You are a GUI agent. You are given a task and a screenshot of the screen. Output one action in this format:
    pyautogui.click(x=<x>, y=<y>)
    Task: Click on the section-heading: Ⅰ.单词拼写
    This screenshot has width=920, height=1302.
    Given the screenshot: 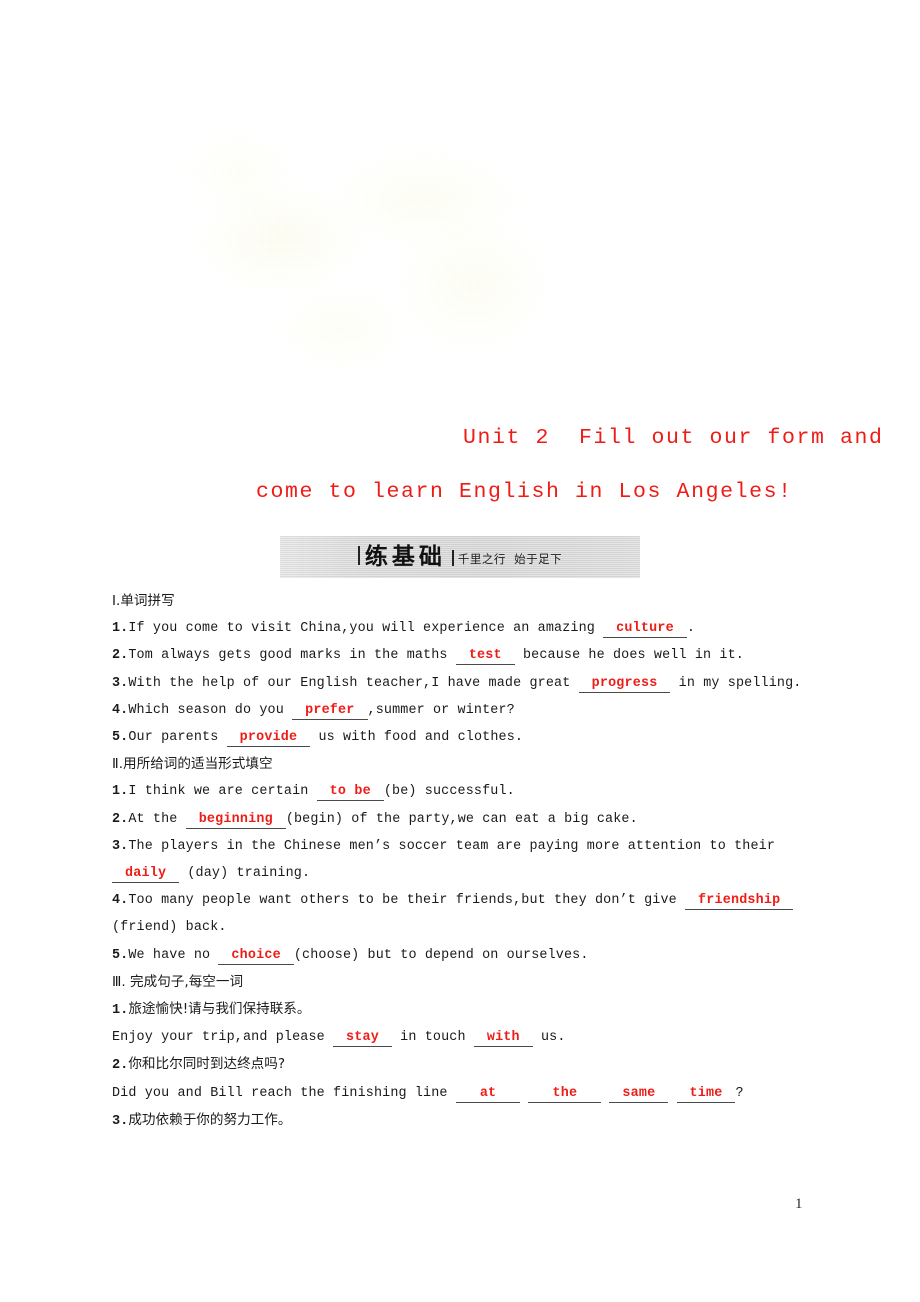 What is the action you would take?
    pyautogui.click(x=143, y=601)
    